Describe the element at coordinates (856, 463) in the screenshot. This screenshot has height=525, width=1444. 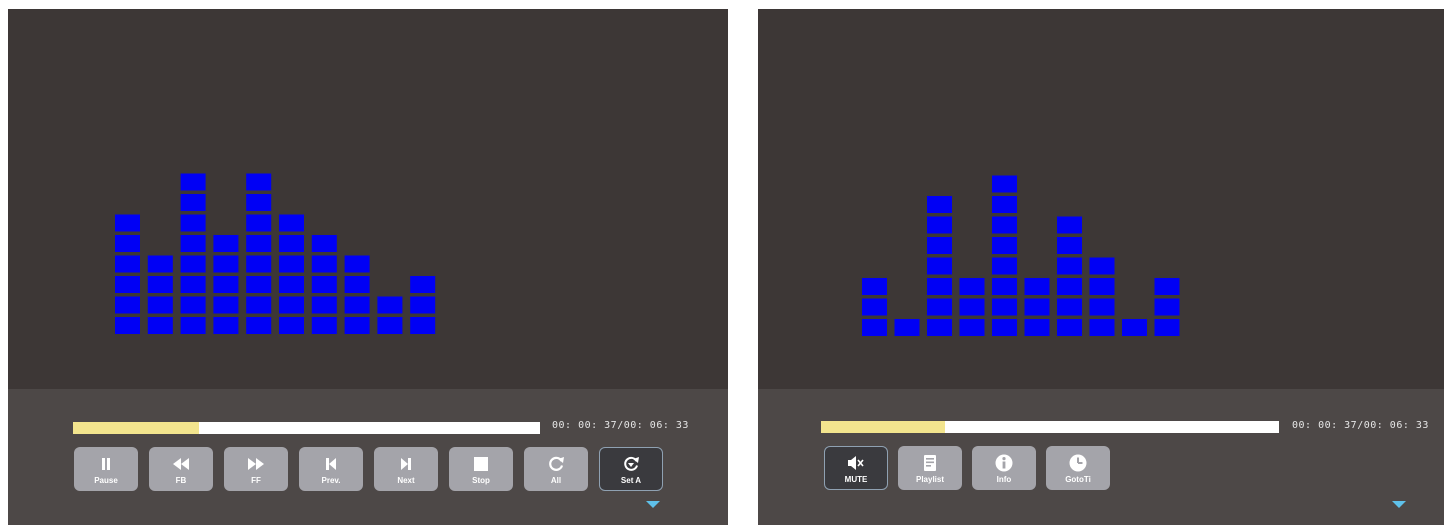
I see `mute-icon` at that location.